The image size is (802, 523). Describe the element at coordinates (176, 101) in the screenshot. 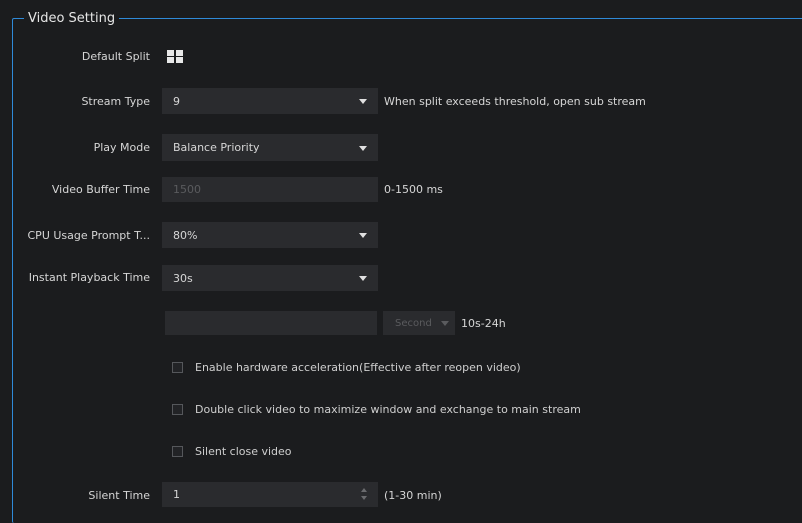

I see `stream-type-value: 9` at that location.